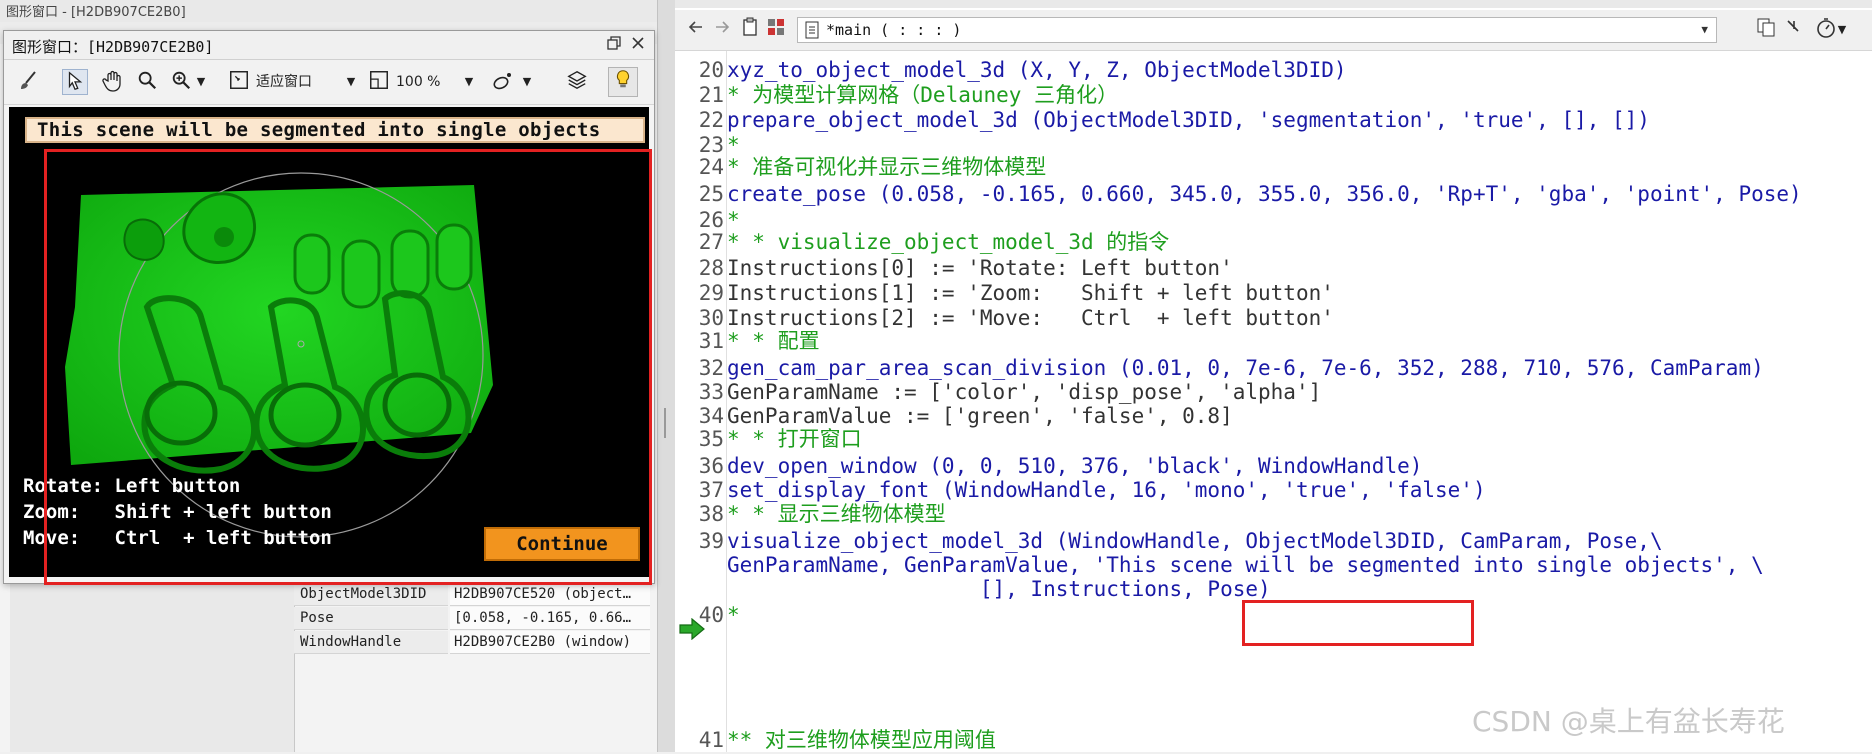 The height and width of the screenshot is (754, 1872). What do you see at coordinates (948, 242) in the screenshot?
I see `code-line: * * visualize_object_model_3d 的指令` at bounding box center [948, 242].